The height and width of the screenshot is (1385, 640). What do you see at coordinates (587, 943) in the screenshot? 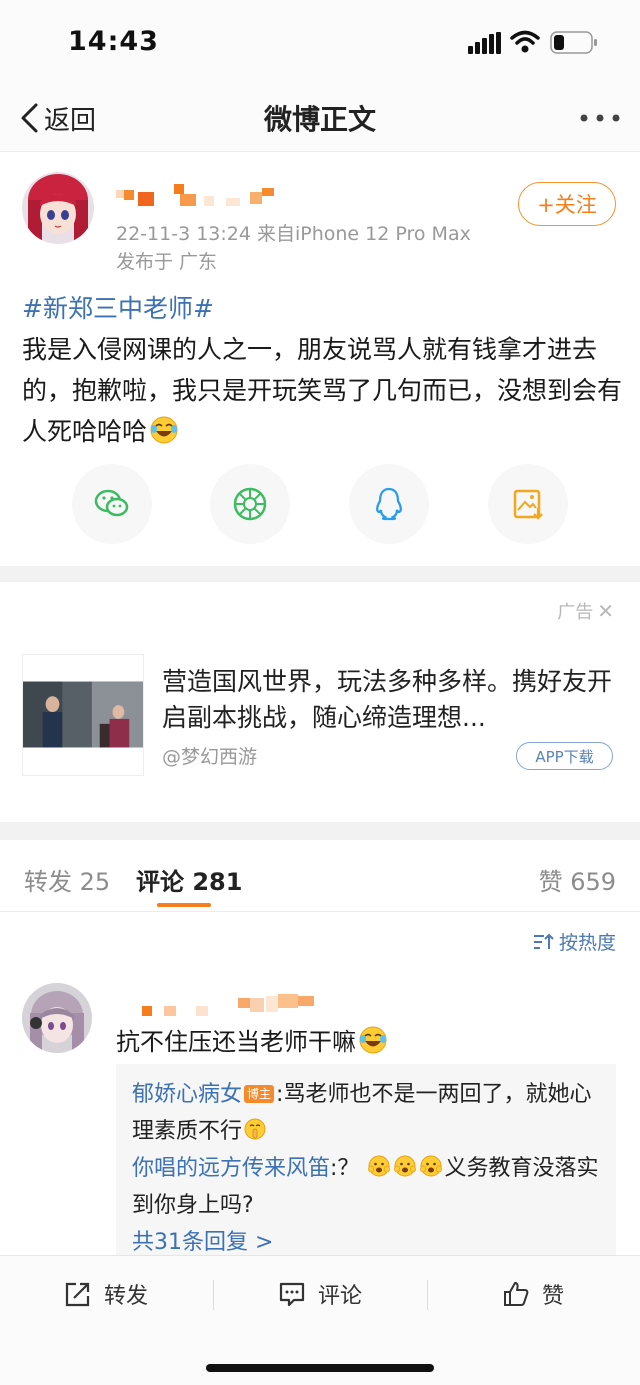
I see `sort-label: 按热度` at bounding box center [587, 943].